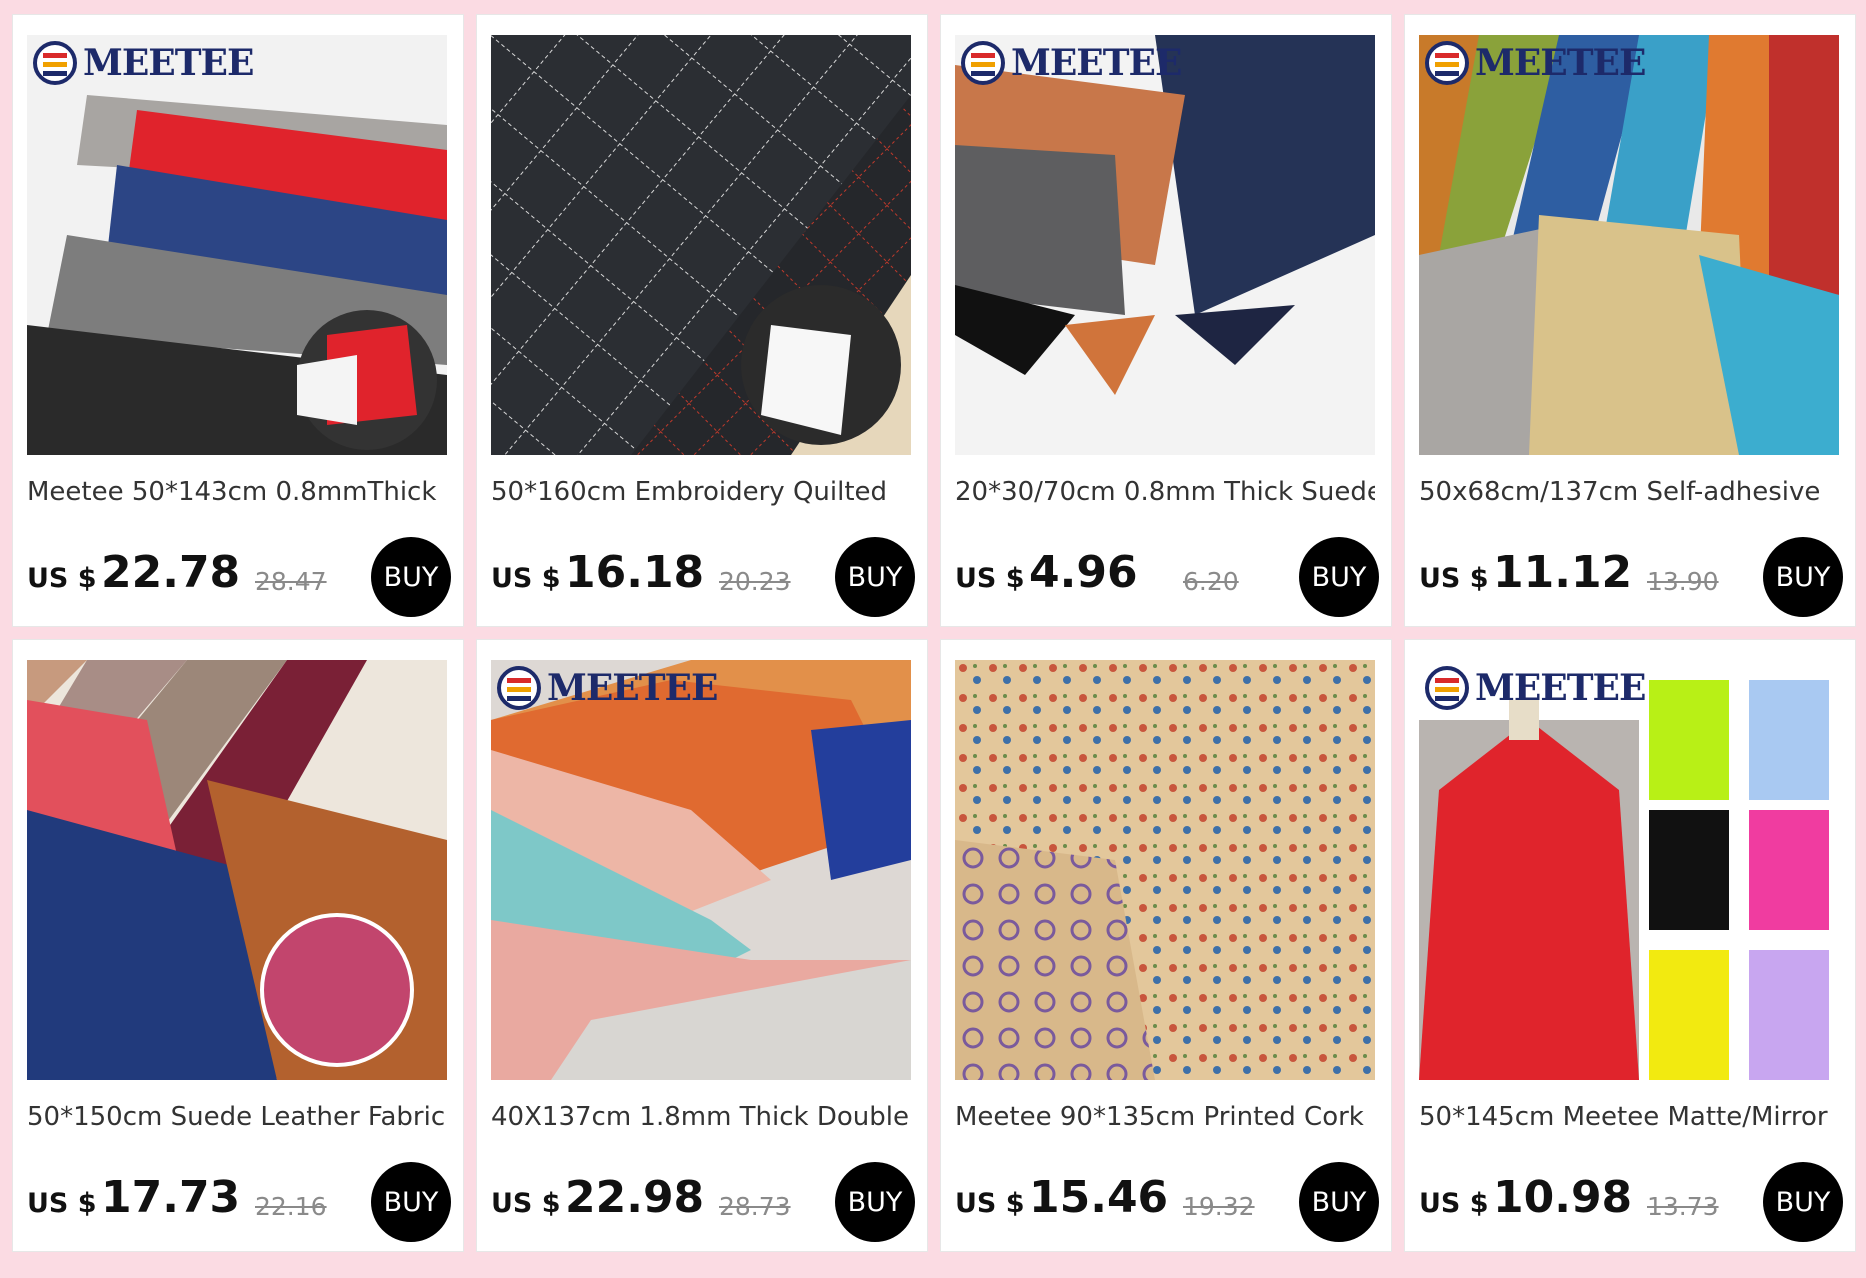  I want to click on price-bar: US $ 4.96 6.20 BUY, so click(1167, 577).